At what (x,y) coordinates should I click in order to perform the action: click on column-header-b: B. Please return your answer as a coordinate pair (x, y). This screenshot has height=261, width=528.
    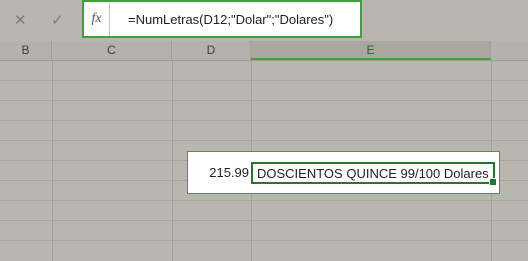
    Looking at the image, I should click on (26, 50).